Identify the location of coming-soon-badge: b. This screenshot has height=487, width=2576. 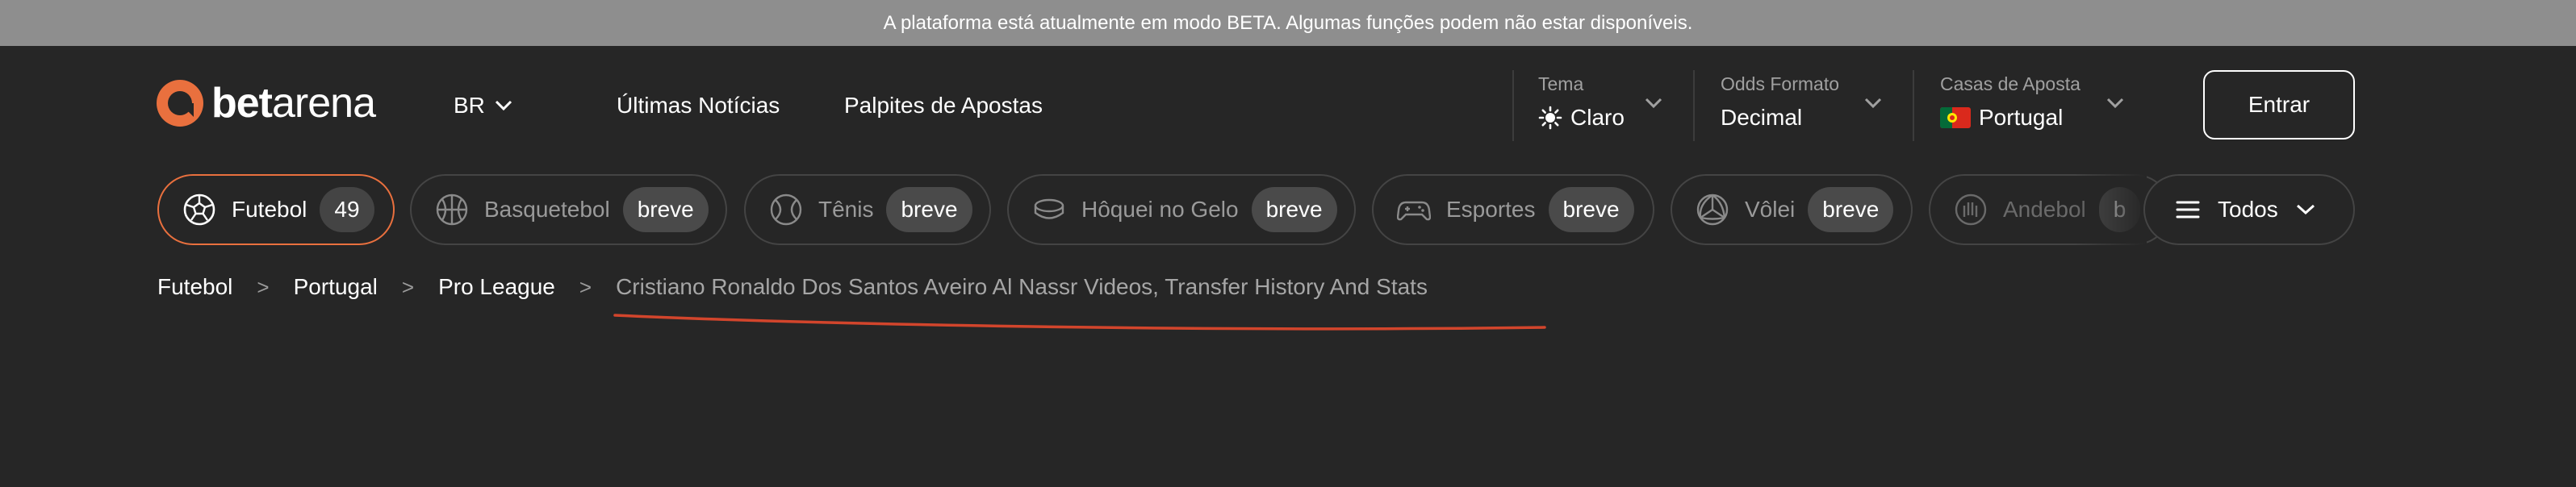
(2119, 209).